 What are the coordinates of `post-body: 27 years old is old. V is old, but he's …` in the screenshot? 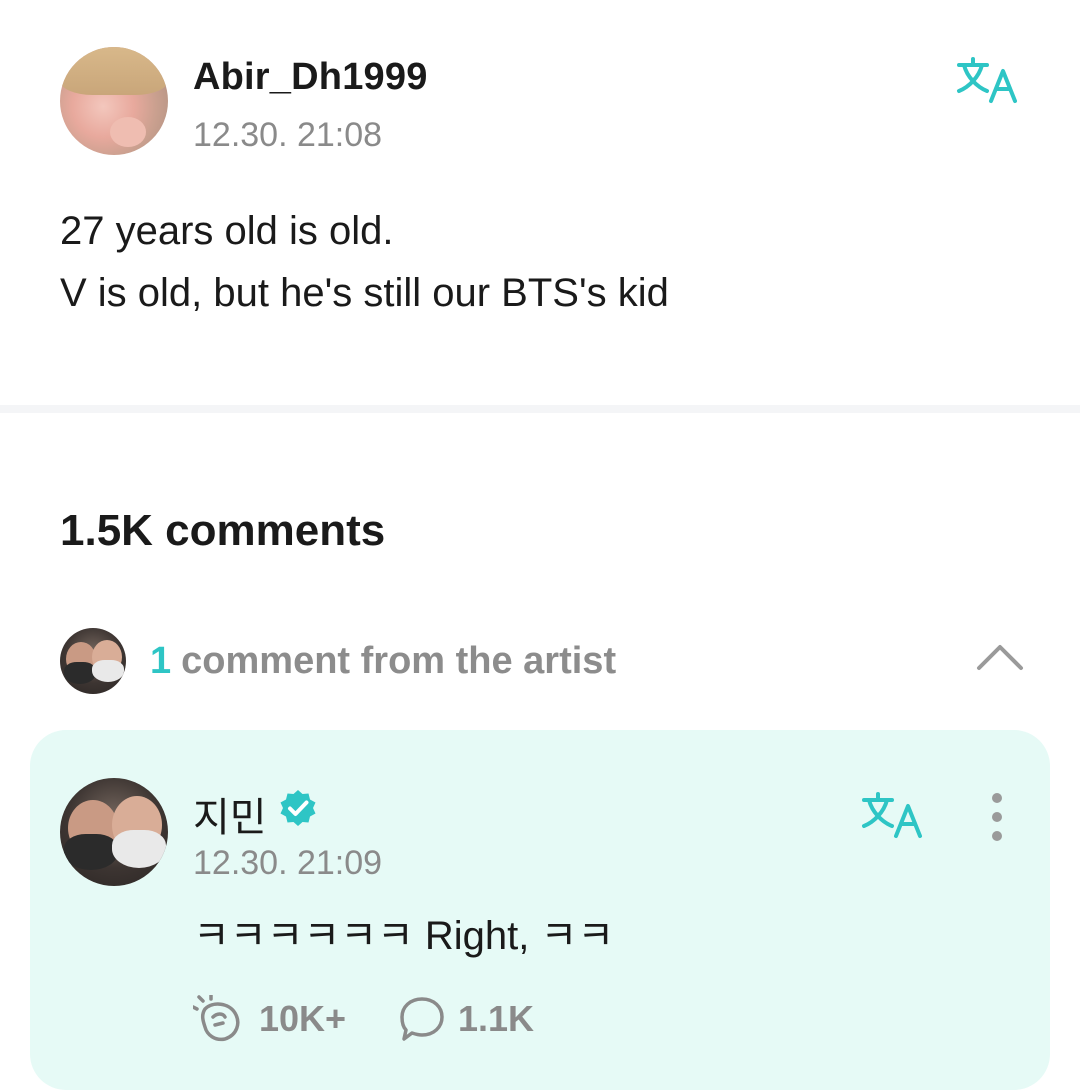 It's located at (364, 262).